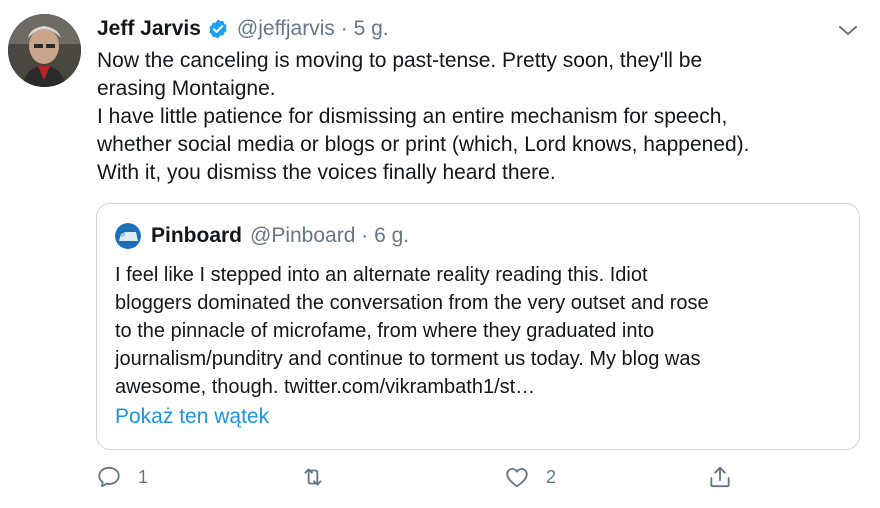 This screenshot has width=880, height=508. Describe the element at coordinates (109, 477) in the screenshot. I see `reply-icon` at that location.